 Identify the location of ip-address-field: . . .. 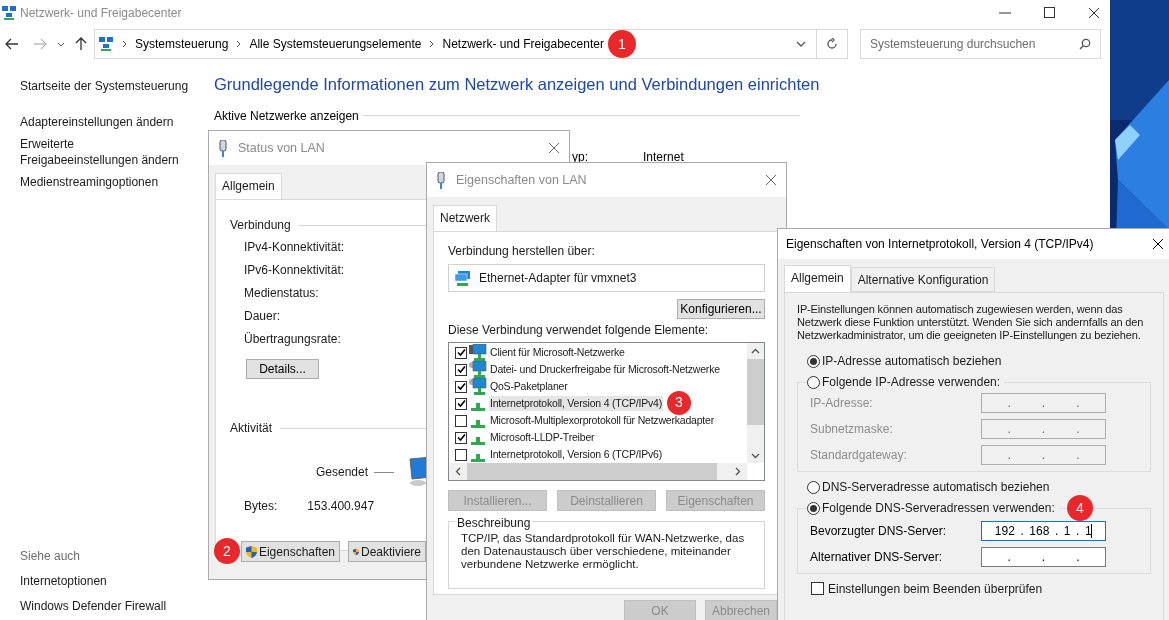
(1043, 556).